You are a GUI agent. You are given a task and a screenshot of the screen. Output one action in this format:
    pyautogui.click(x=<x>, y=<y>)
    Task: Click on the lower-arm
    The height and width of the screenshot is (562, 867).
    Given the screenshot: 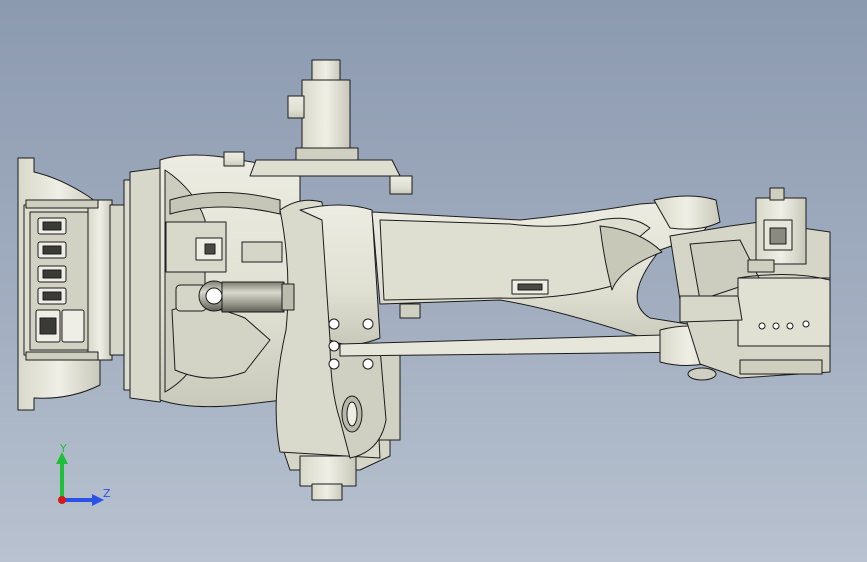 What is the action you would take?
    pyautogui.click(x=331, y=329)
    